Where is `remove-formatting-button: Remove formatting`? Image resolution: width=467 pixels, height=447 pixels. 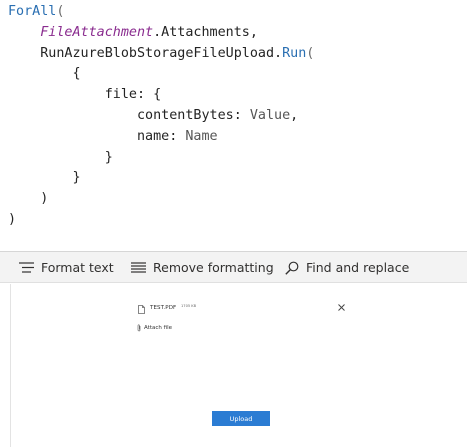
remove-formatting-button: Remove formatting is located at coordinates (202, 267).